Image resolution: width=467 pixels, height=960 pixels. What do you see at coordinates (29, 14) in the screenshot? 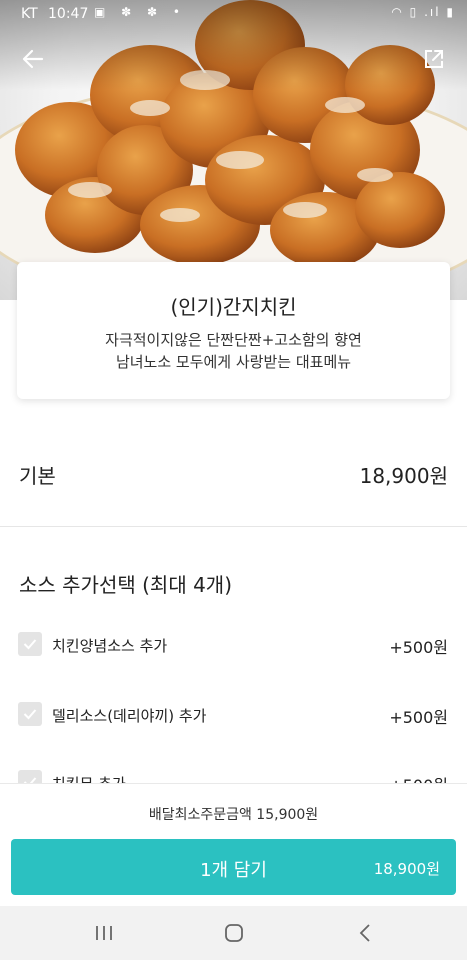
I see `carrier-label: KT` at bounding box center [29, 14].